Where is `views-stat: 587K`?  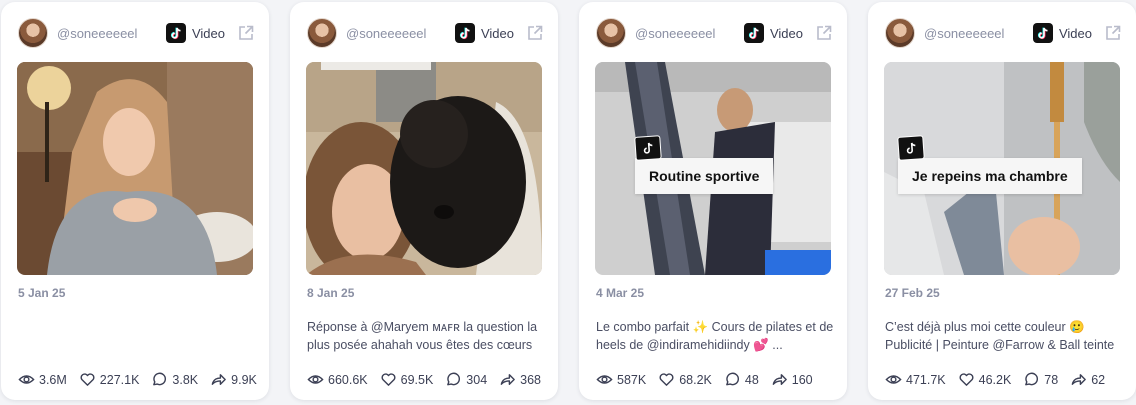 views-stat: 587K is located at coordinates (621, 379).